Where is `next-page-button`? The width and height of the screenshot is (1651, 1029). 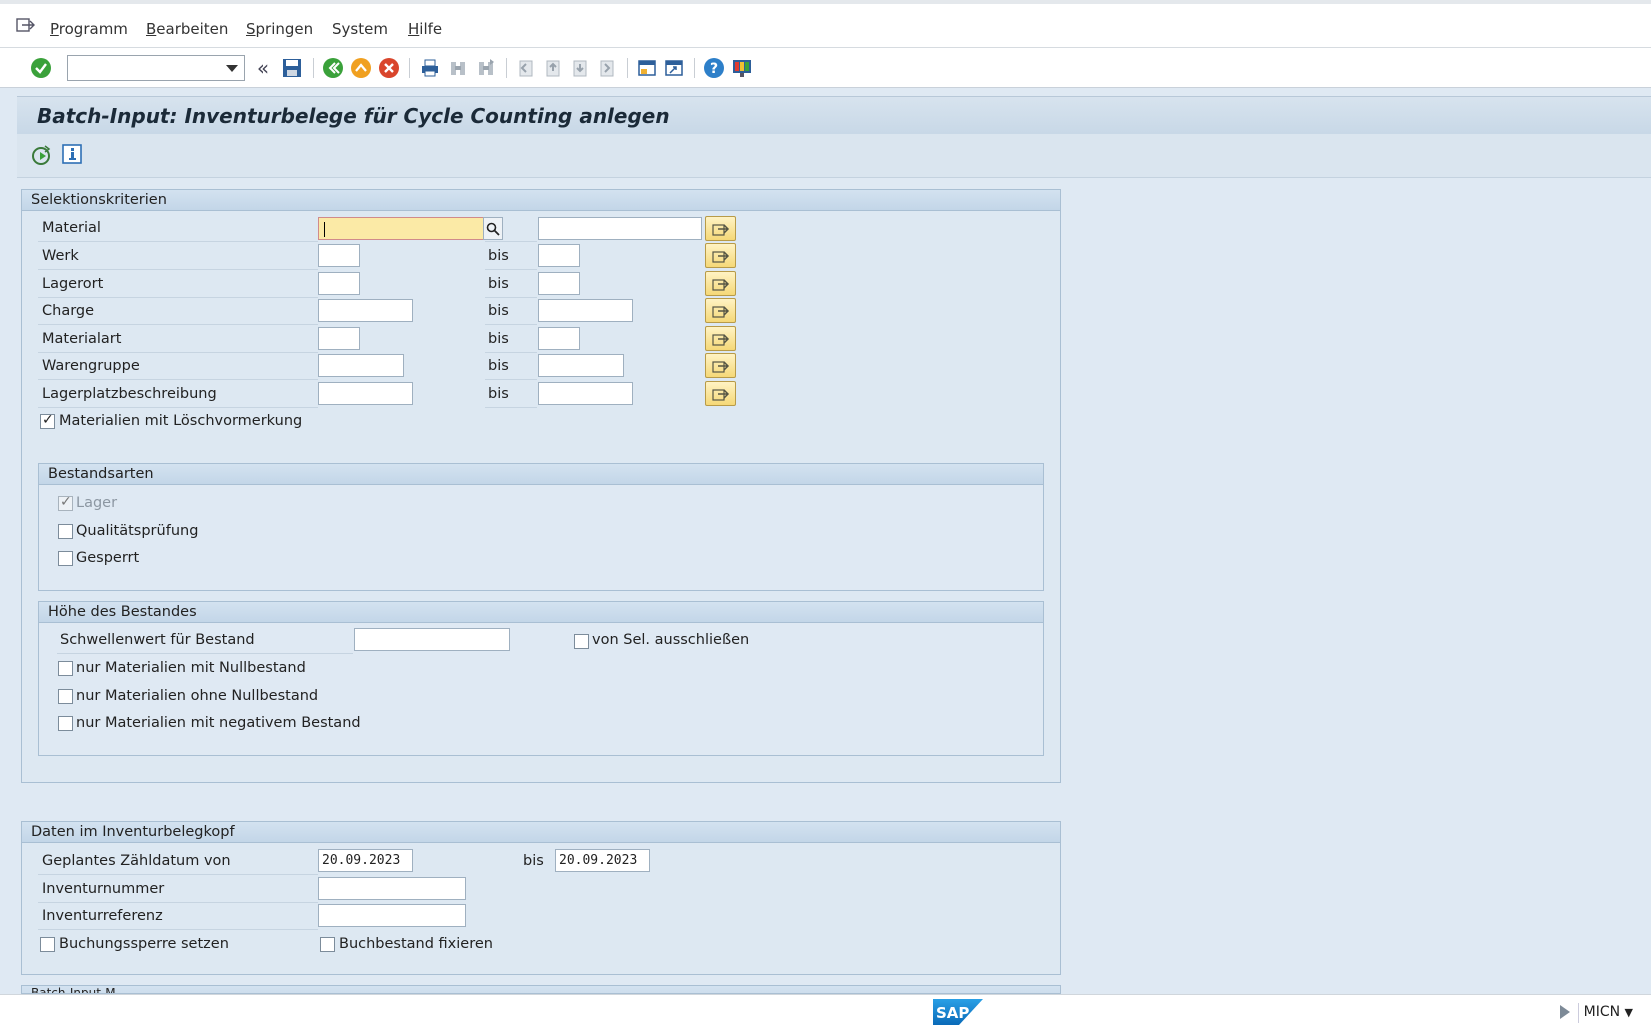
next-page-button is located at coordinates (580, 68).